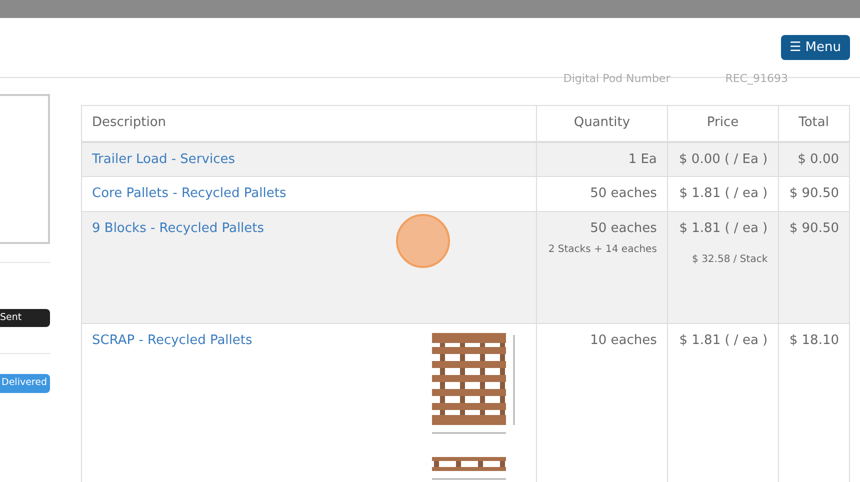 Image resolution: width=860 pixels, height=482 pixels. What do you see at coordinates (756, 79) in the screenshot?
I see `pod-number: REC_91693` at bounding box center [756, 79].